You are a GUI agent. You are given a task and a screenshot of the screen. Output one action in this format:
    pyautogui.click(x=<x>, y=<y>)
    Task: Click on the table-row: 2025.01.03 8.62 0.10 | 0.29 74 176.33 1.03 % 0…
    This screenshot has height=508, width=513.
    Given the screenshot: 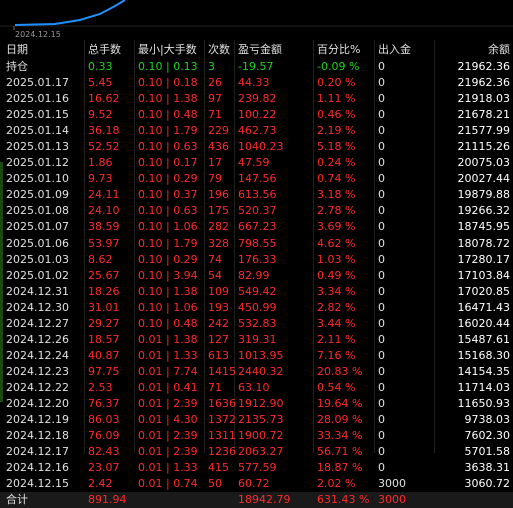 What is the action you would take?
    pyautogui.click(x=256, y=260)
    